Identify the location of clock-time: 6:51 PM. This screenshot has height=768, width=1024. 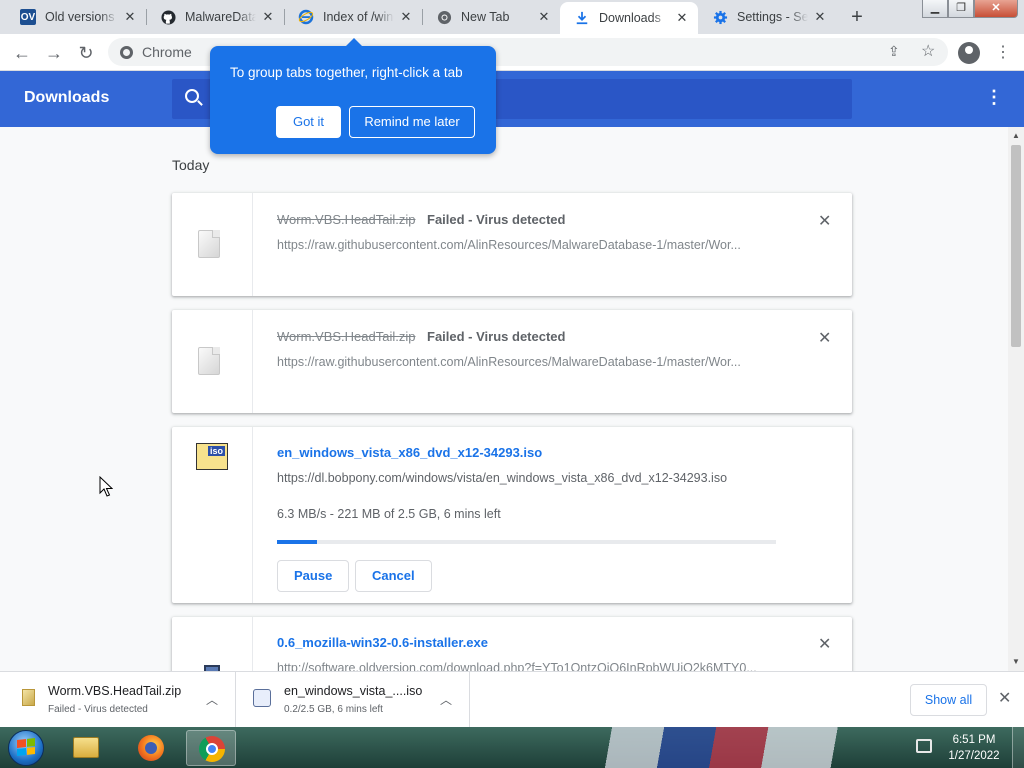
(974, 740).